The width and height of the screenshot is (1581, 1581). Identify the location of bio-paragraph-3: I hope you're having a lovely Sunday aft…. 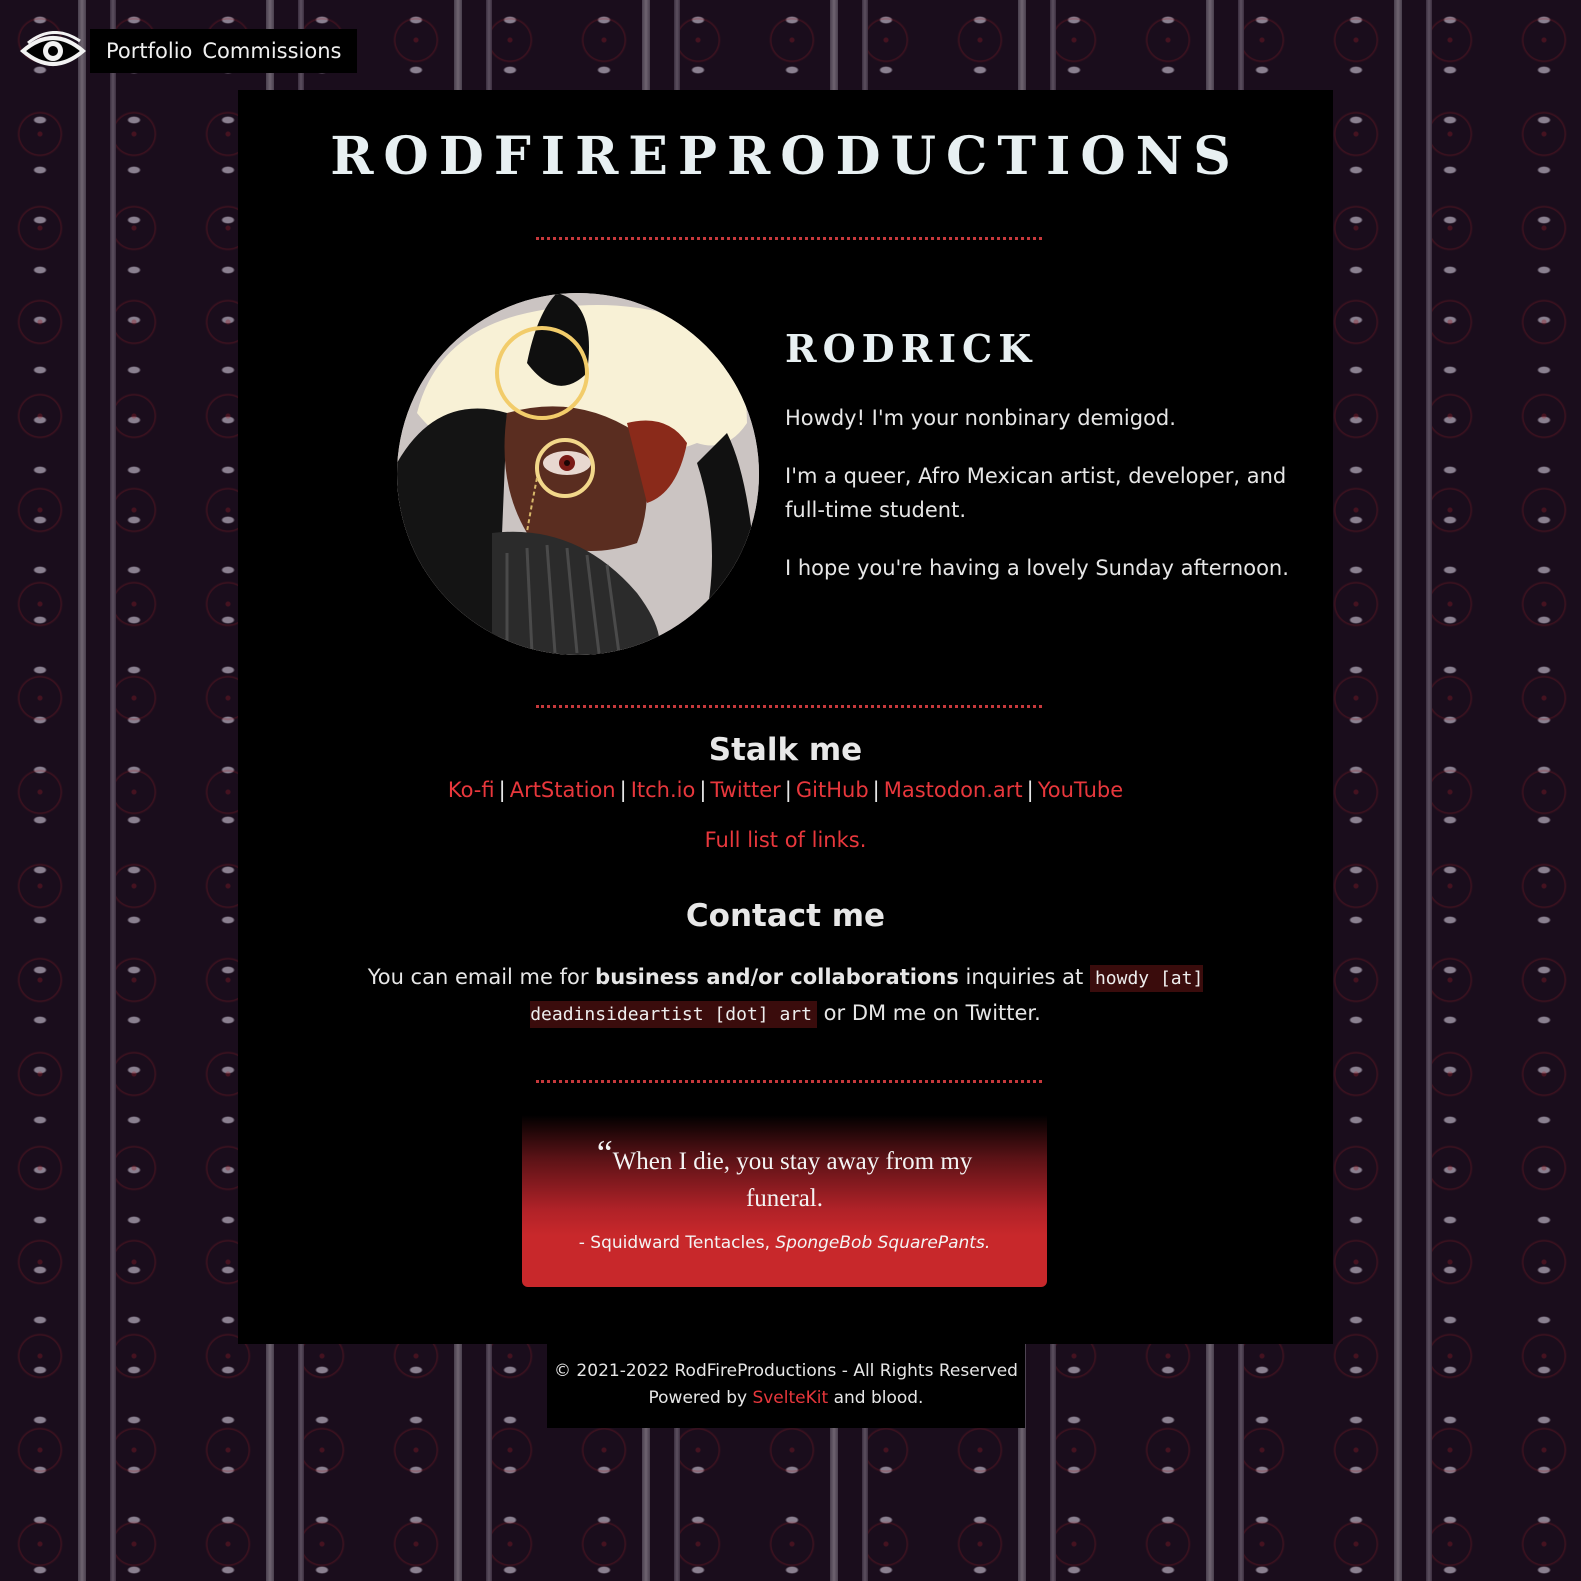
(1037, 568).